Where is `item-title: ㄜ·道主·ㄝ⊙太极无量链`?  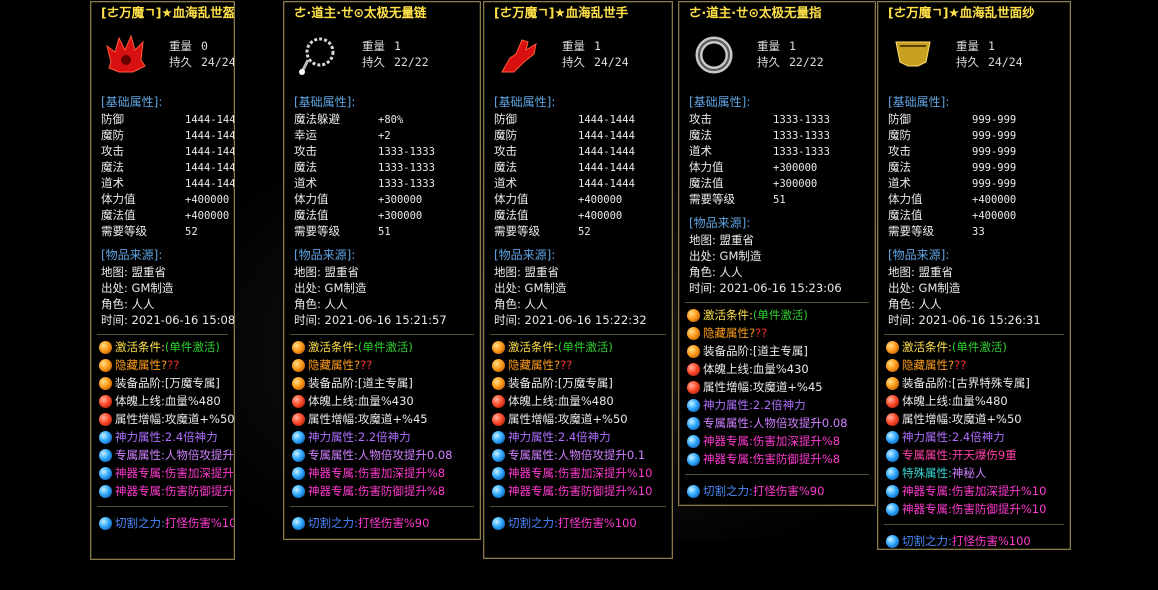
item-title: ㄜ·道主·ㄝ⊙太极无量链 is located at coordinates (360, 12).